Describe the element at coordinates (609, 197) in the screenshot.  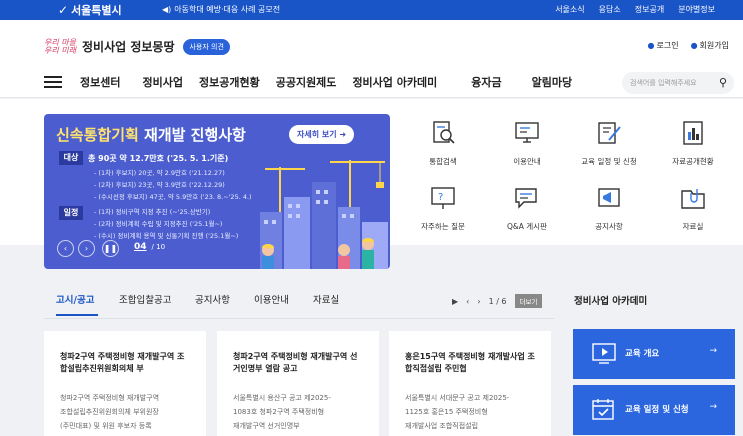
I see `megaphone-icon` at that location.